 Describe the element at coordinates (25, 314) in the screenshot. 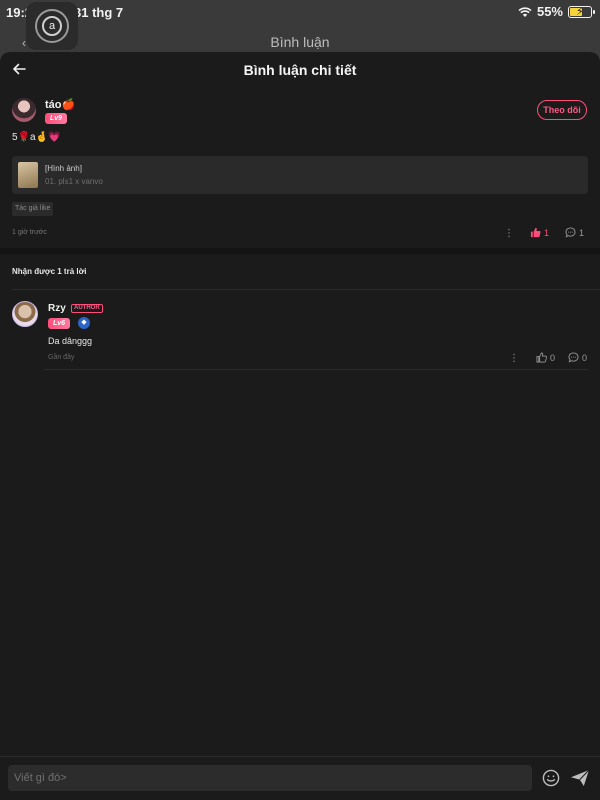

I see `reply-avatar` at that location.